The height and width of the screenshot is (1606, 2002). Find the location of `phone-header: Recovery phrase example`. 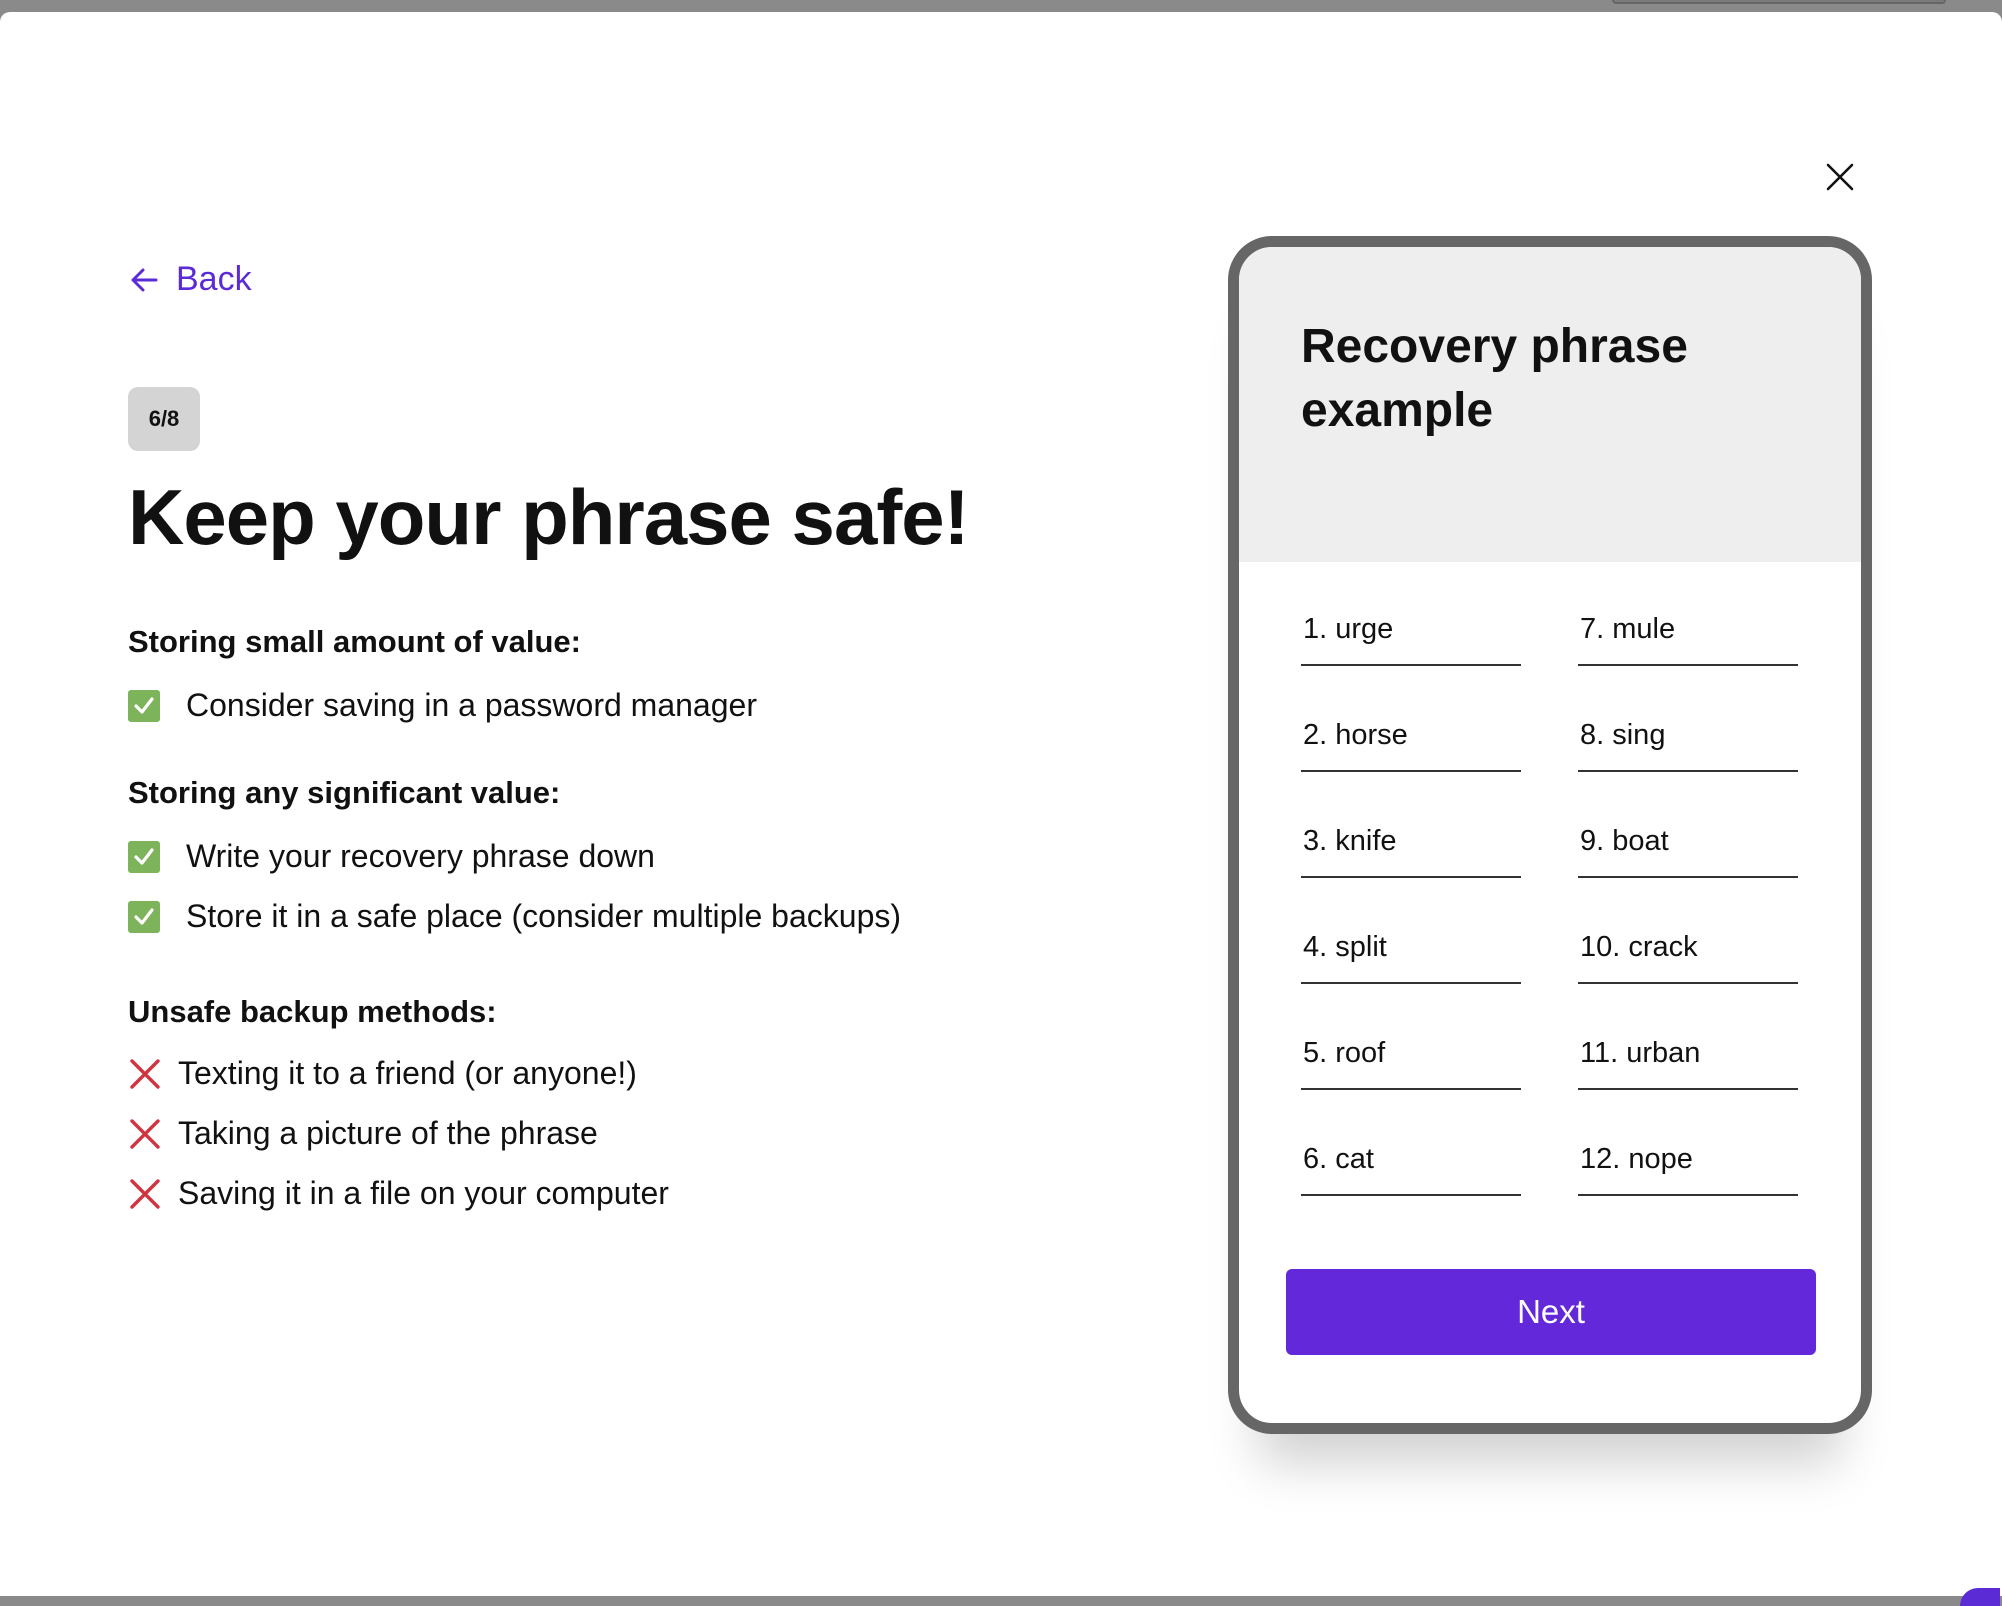

phone-header: Recovery phrase example is located at coordinates (1550, 404).